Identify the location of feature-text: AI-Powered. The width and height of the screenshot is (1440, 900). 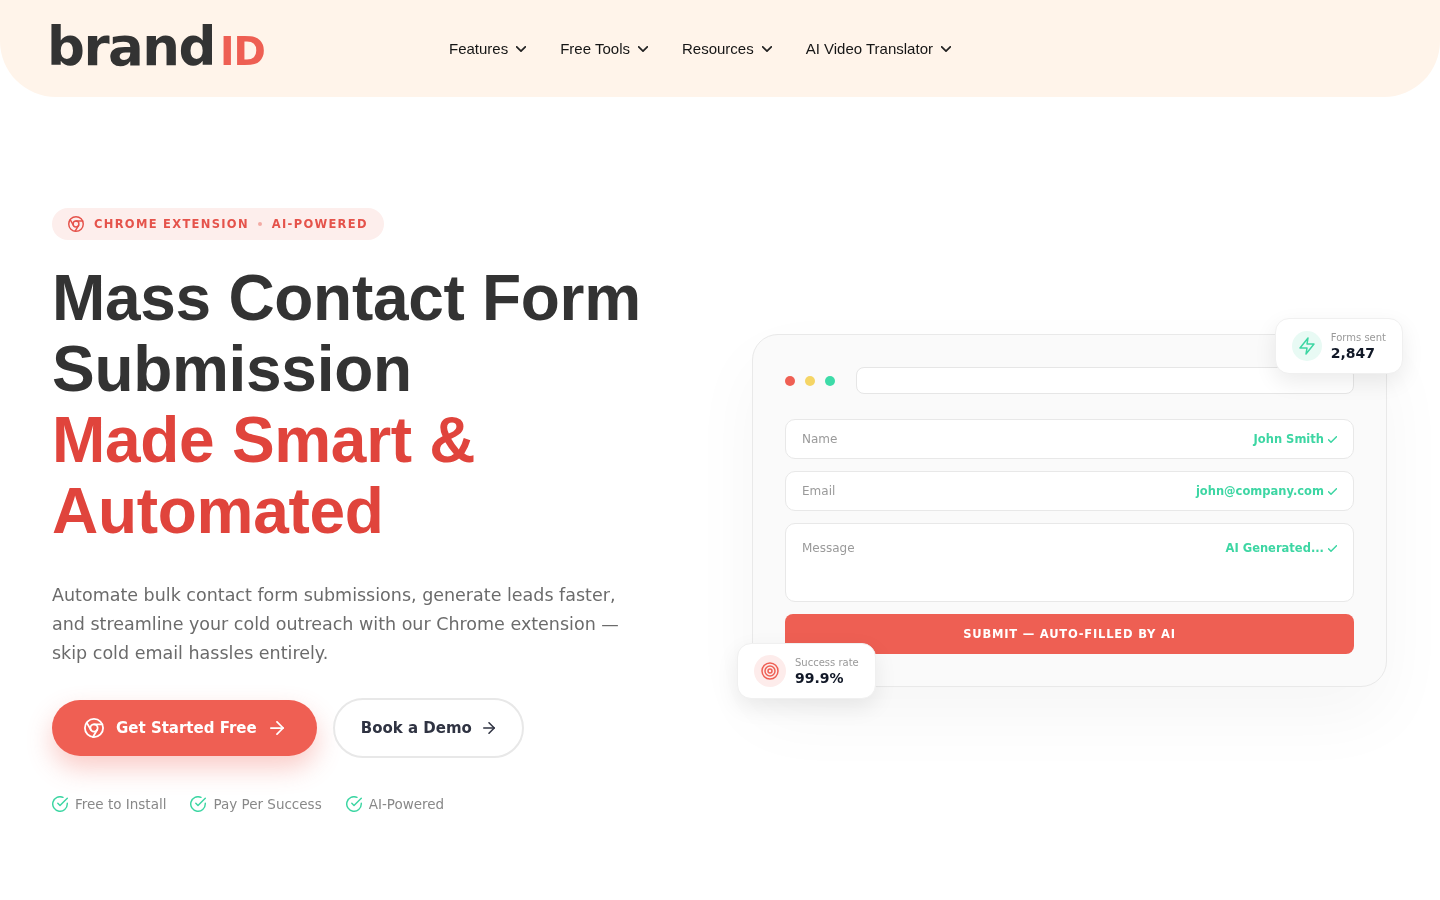
(406, 804).